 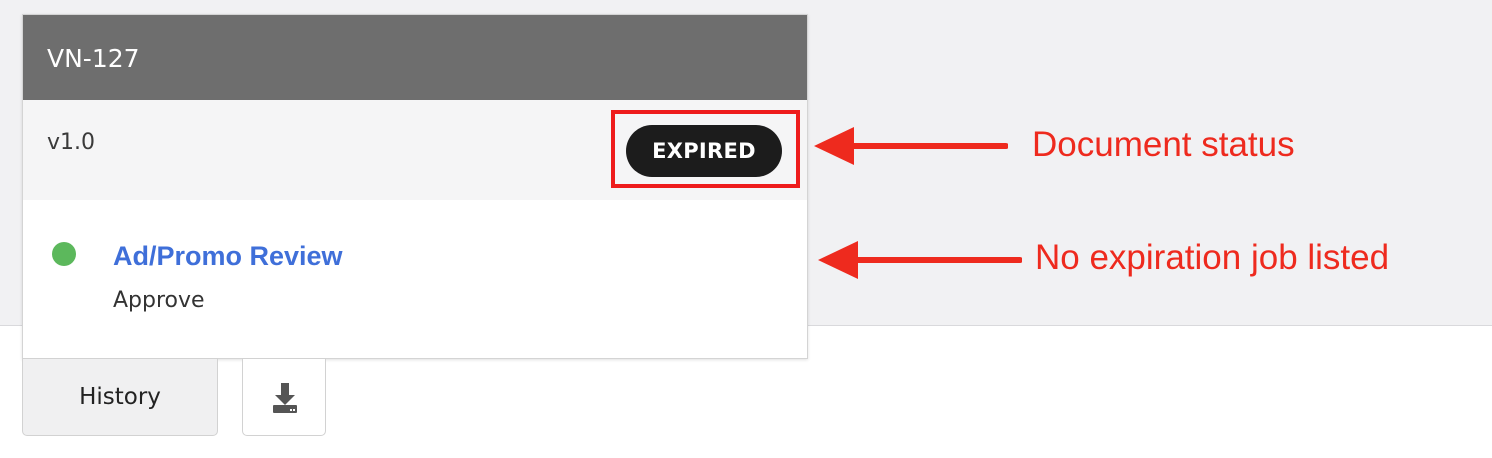 I want to click on status-arrow, so click(x=911, y=146).